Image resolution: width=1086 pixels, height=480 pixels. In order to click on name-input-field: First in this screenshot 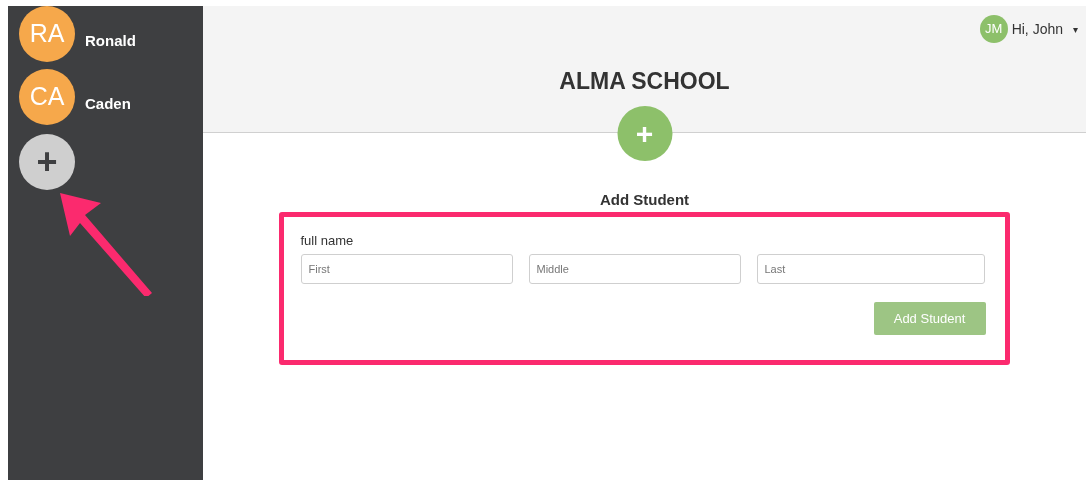, I will do `click(406, 269)`.